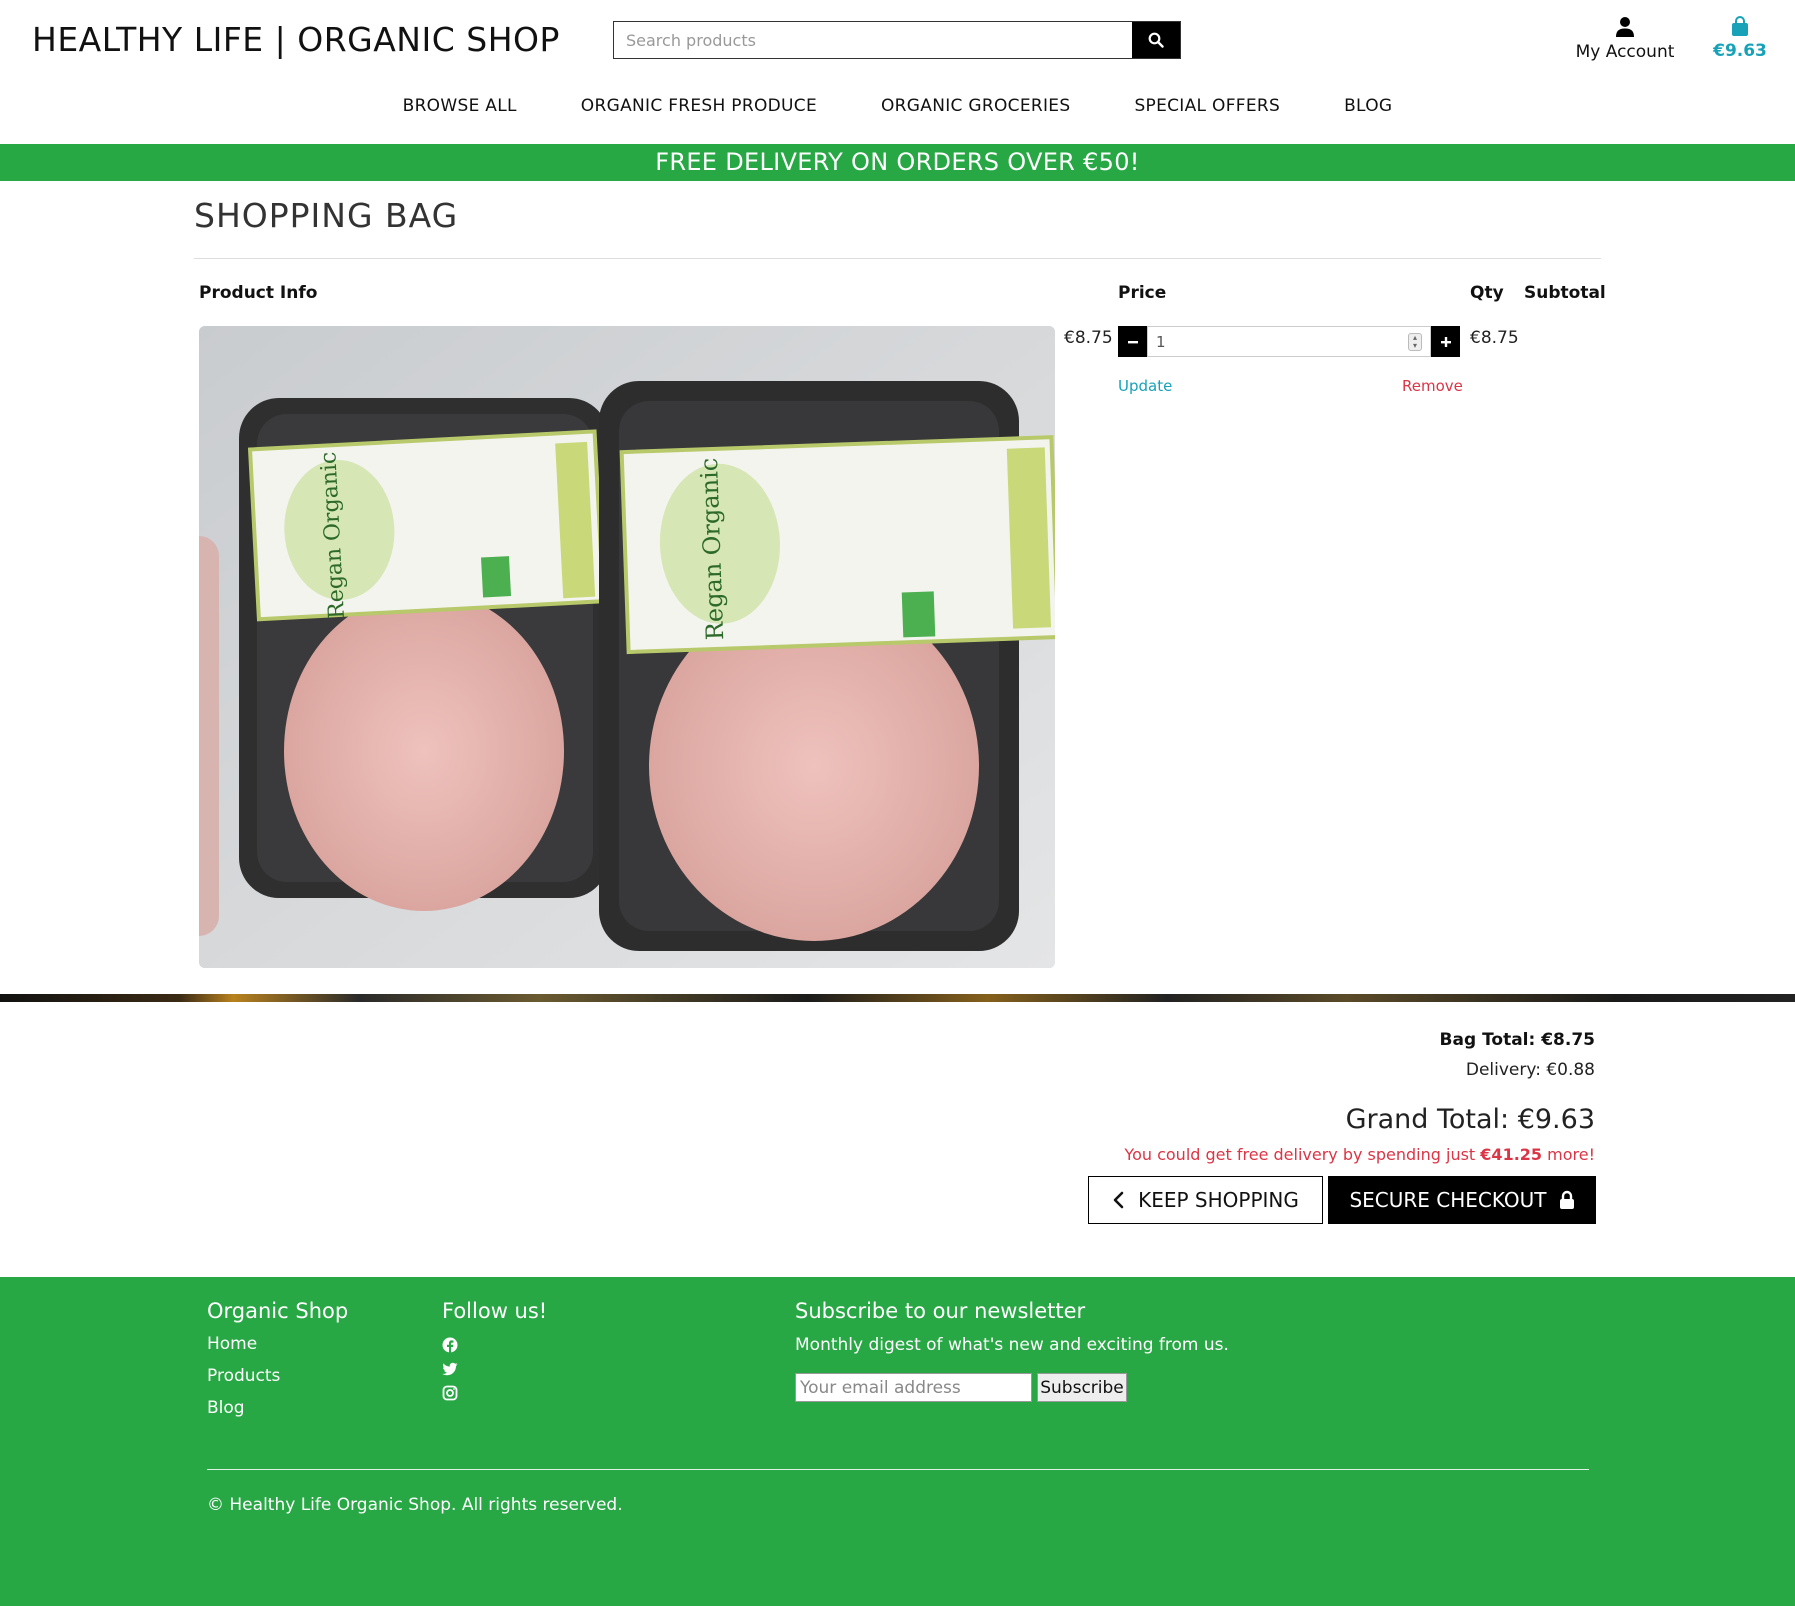 The image size is (1795, 1606). I want to click on footer-link-home: Home, so click(232, 1344).